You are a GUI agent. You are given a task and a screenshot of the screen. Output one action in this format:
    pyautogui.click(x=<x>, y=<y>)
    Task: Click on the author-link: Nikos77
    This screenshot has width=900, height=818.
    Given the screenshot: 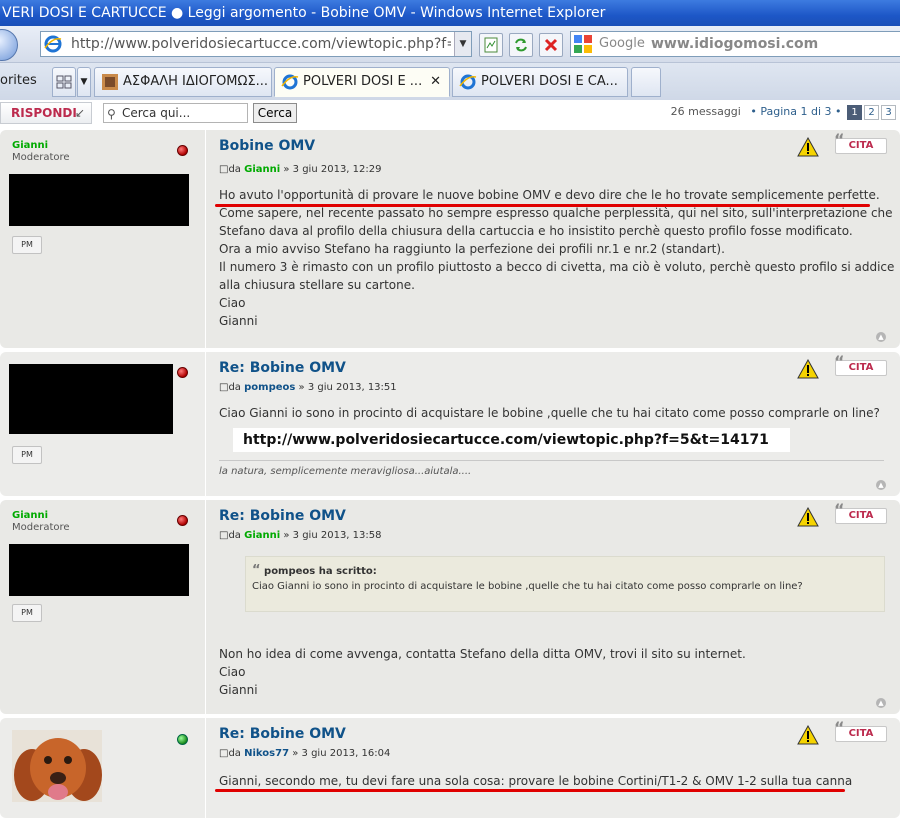 What is the action you would take?
    pyautogui.click(x=266, y=753)
    